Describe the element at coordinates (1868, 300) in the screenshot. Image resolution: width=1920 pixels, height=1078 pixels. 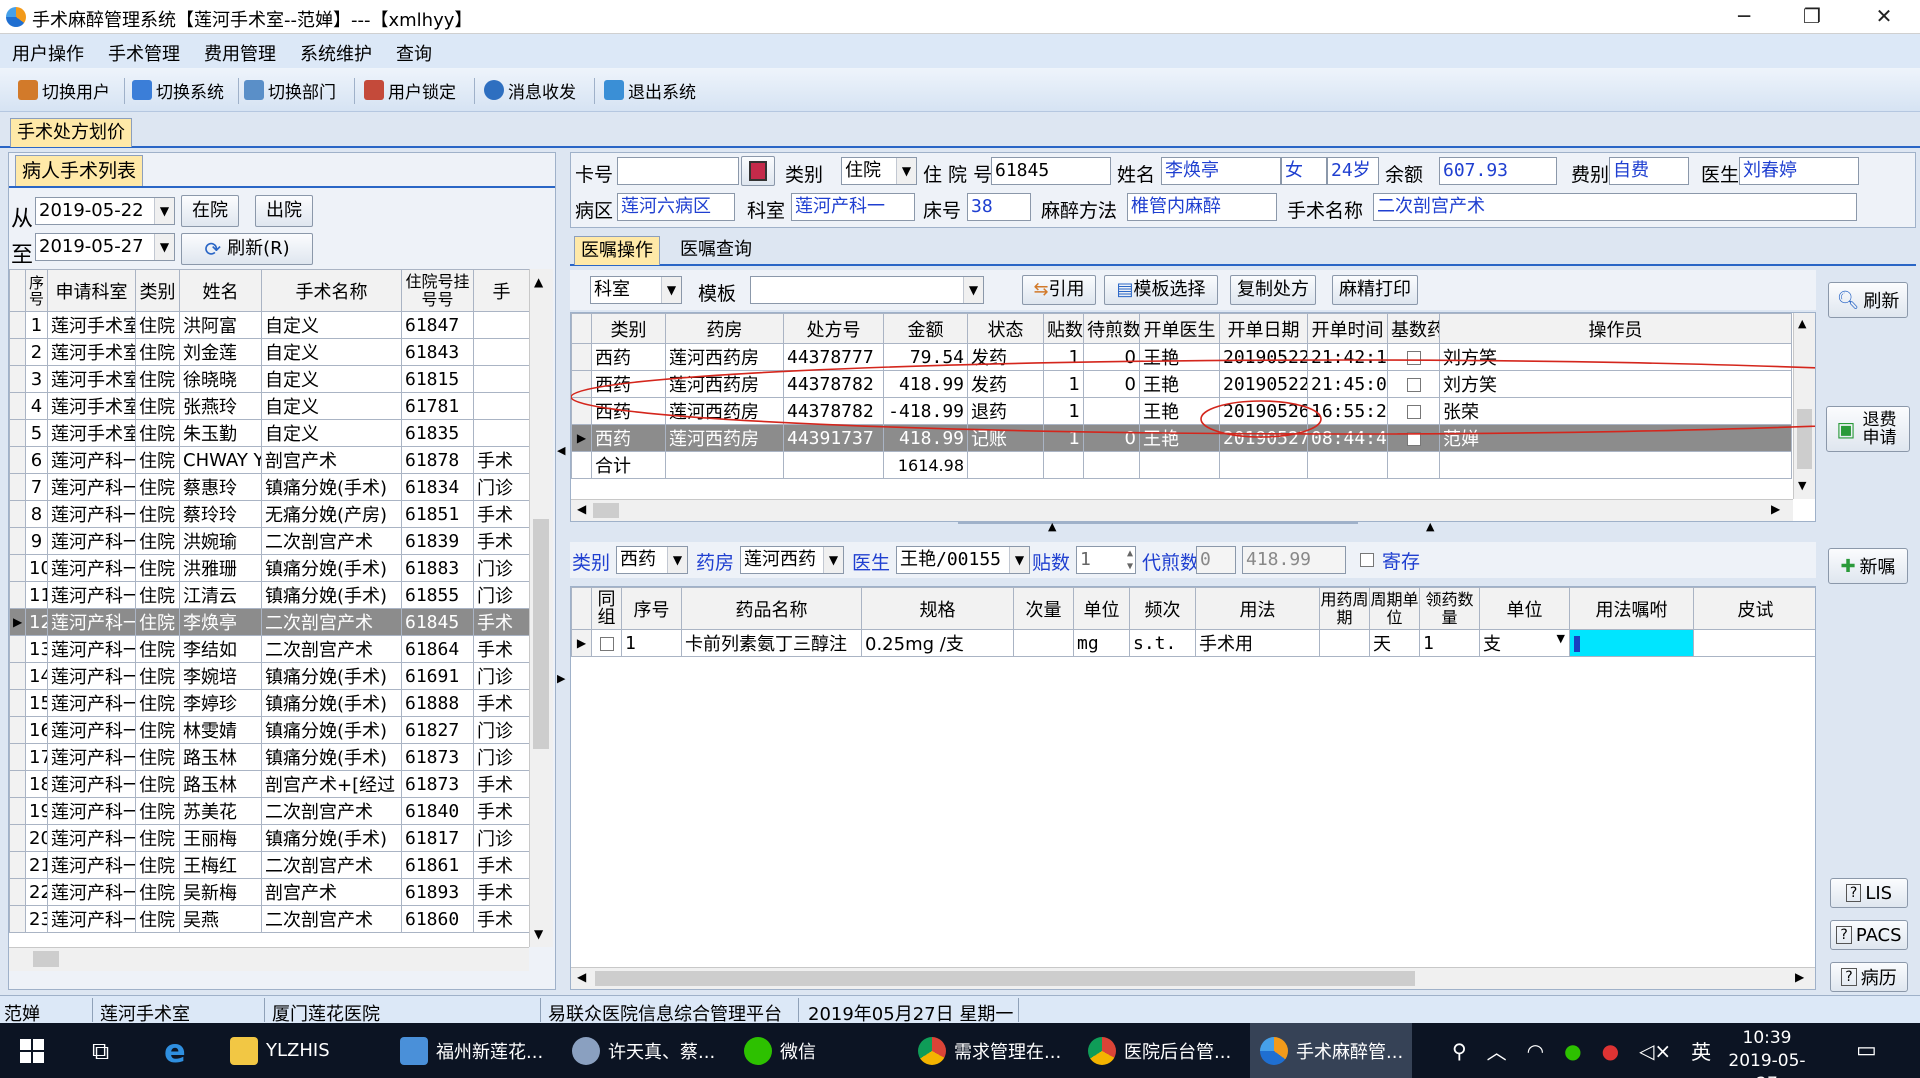
I see `refresh-button: 🔍︎ 刷新` at that location.